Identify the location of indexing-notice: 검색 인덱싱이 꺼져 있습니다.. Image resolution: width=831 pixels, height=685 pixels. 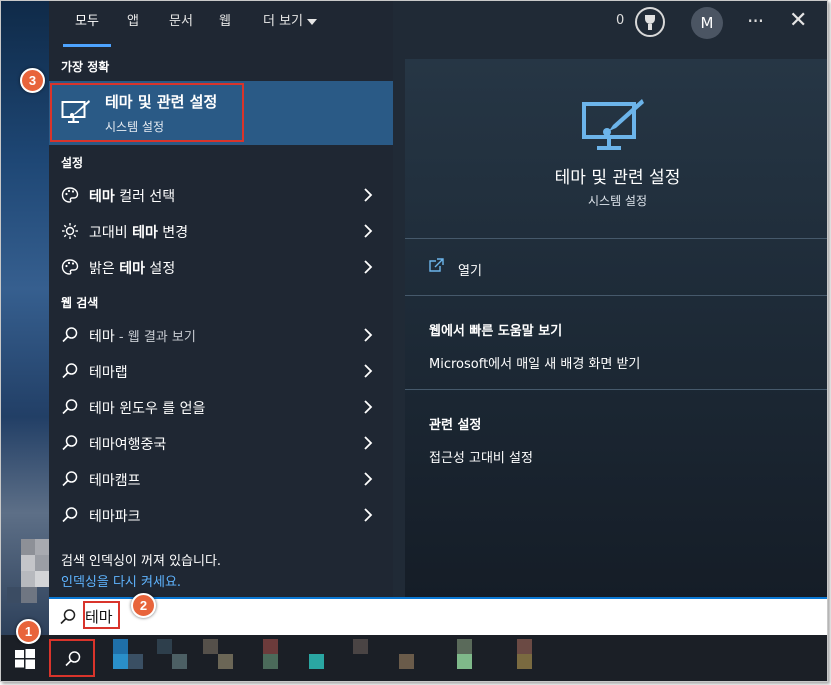
(141, 561).